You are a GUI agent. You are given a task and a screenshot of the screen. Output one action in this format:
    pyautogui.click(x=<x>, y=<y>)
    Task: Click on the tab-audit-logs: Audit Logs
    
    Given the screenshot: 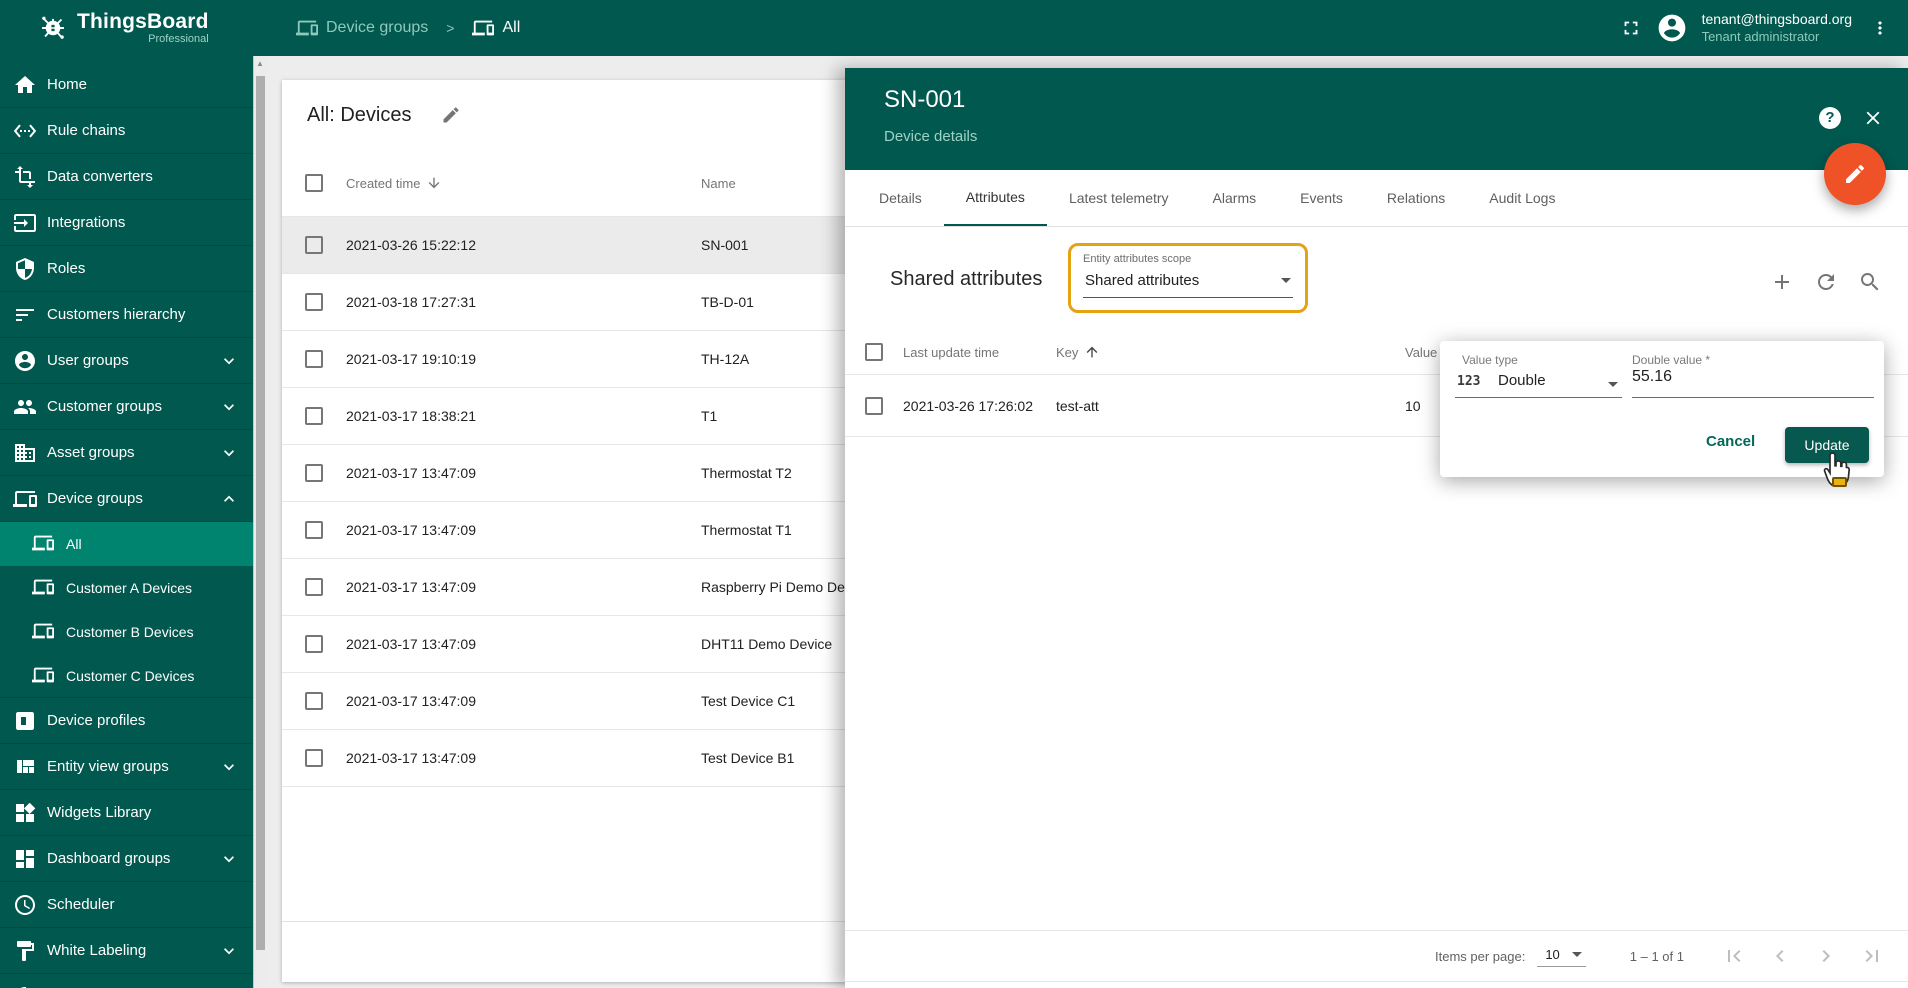 What is the action you would take?
    pyautogui.click(x=1522, y=198)
    